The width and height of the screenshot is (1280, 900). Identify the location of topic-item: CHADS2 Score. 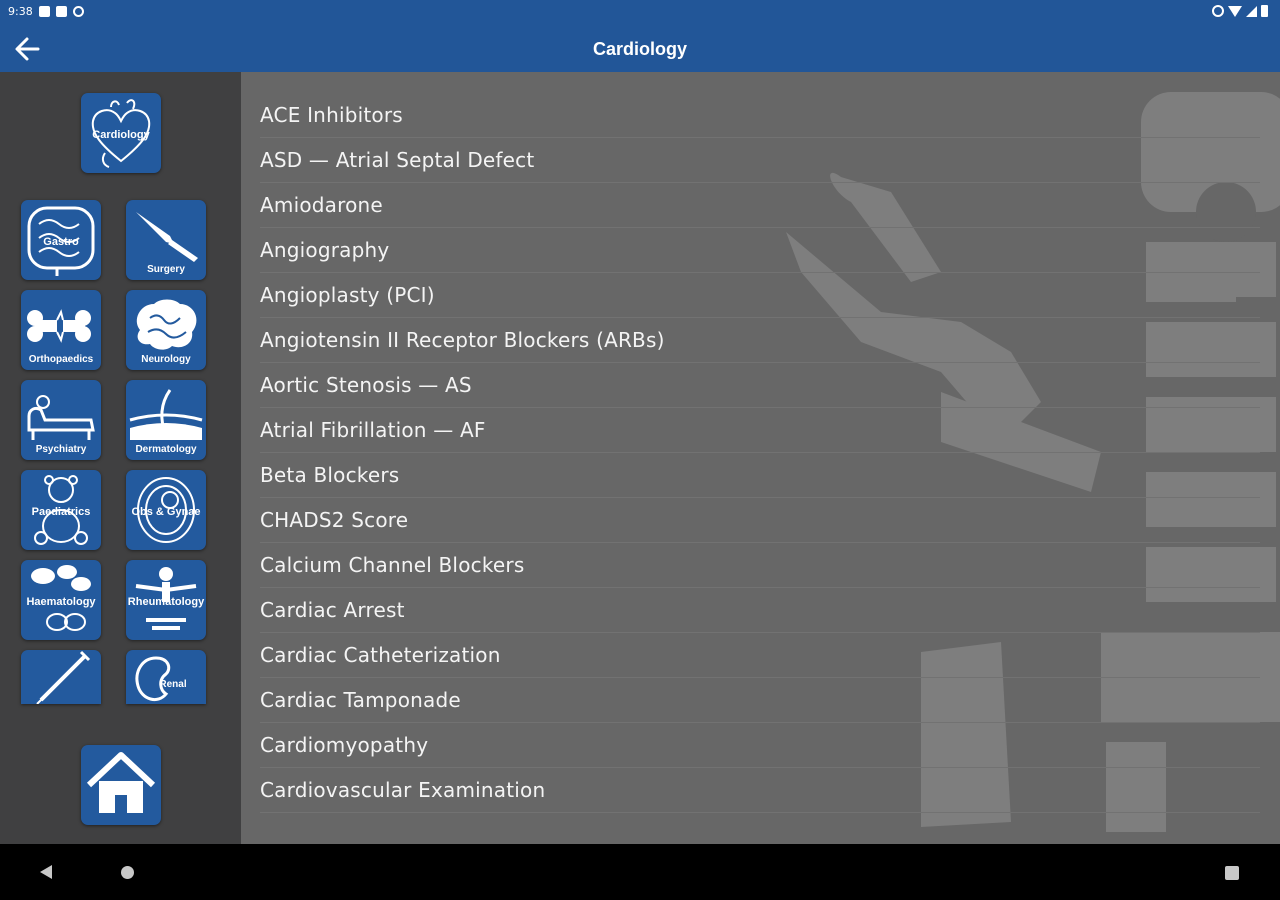
(760, 520).